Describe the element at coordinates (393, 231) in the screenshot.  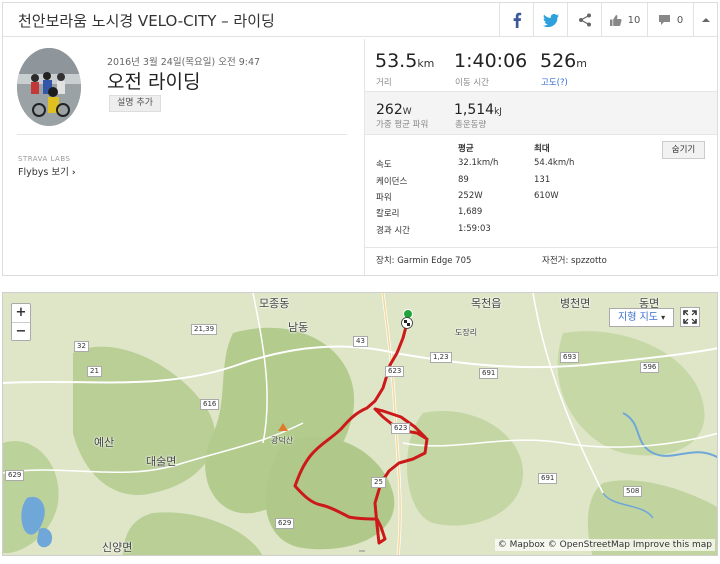
I see `row-label: 경과 시간` at that location.